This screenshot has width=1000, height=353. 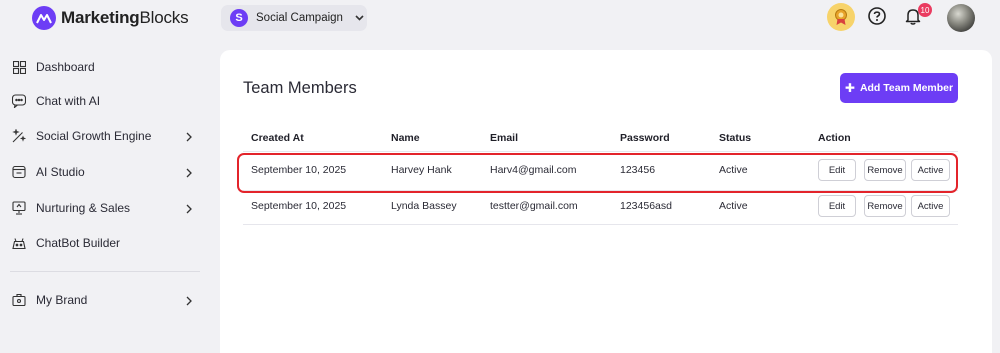 I want to click on magic-wand-icon, so click(x=19, y=136).